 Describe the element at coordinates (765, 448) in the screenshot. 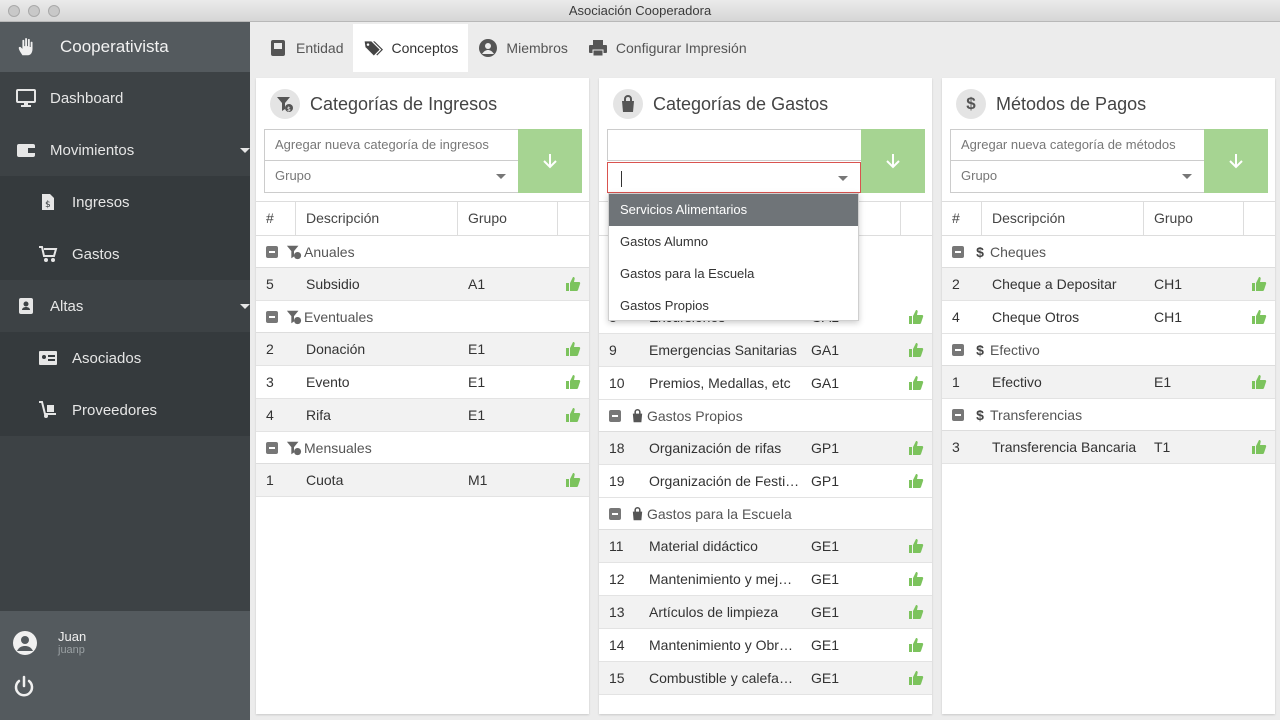

I see `table-row: 18 Organización de rifas GP1` at that location.